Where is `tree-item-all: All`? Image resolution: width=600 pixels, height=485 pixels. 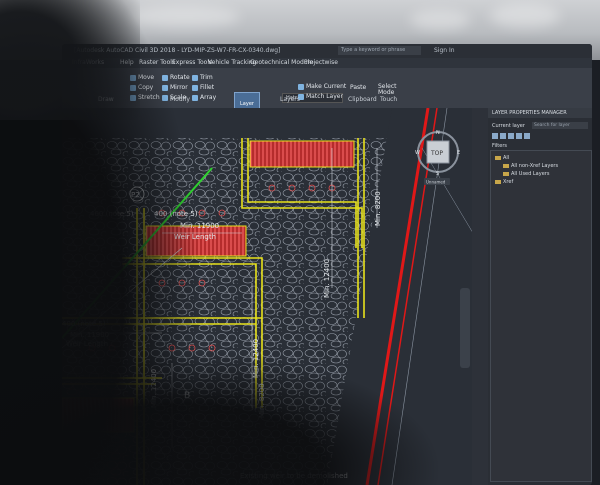
tree-item-all: All is located at coordinates (502, 158).